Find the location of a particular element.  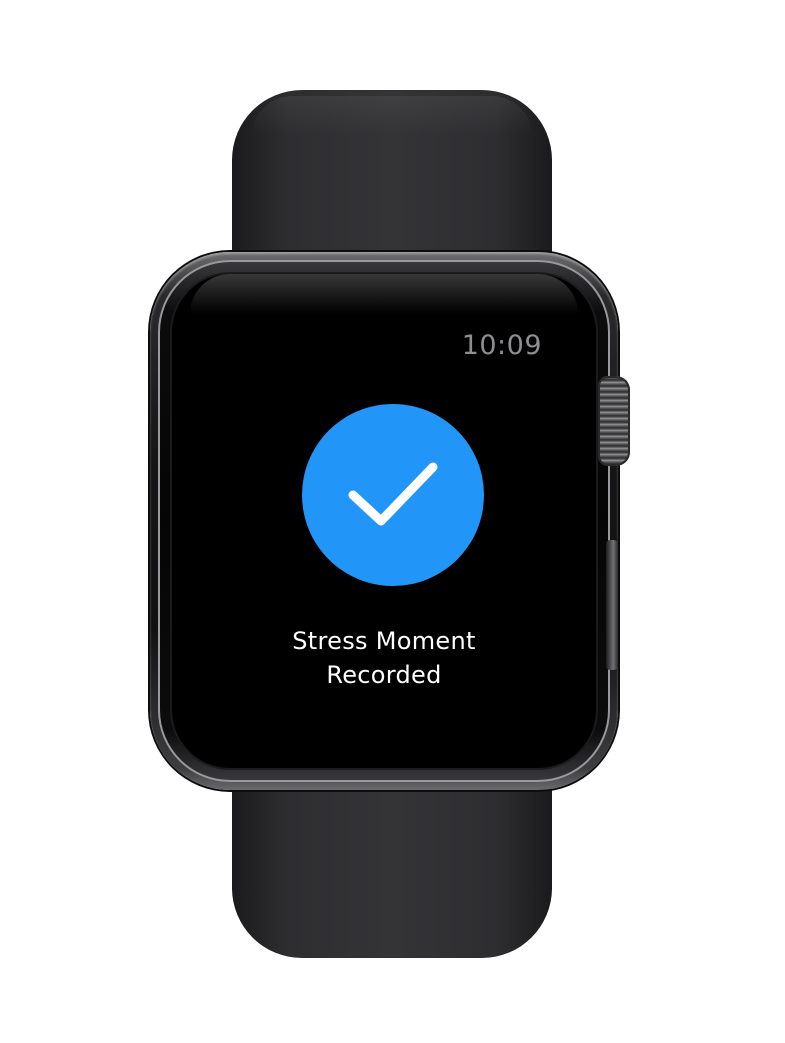

checkmark-icon is located at coordinates (393, 494).